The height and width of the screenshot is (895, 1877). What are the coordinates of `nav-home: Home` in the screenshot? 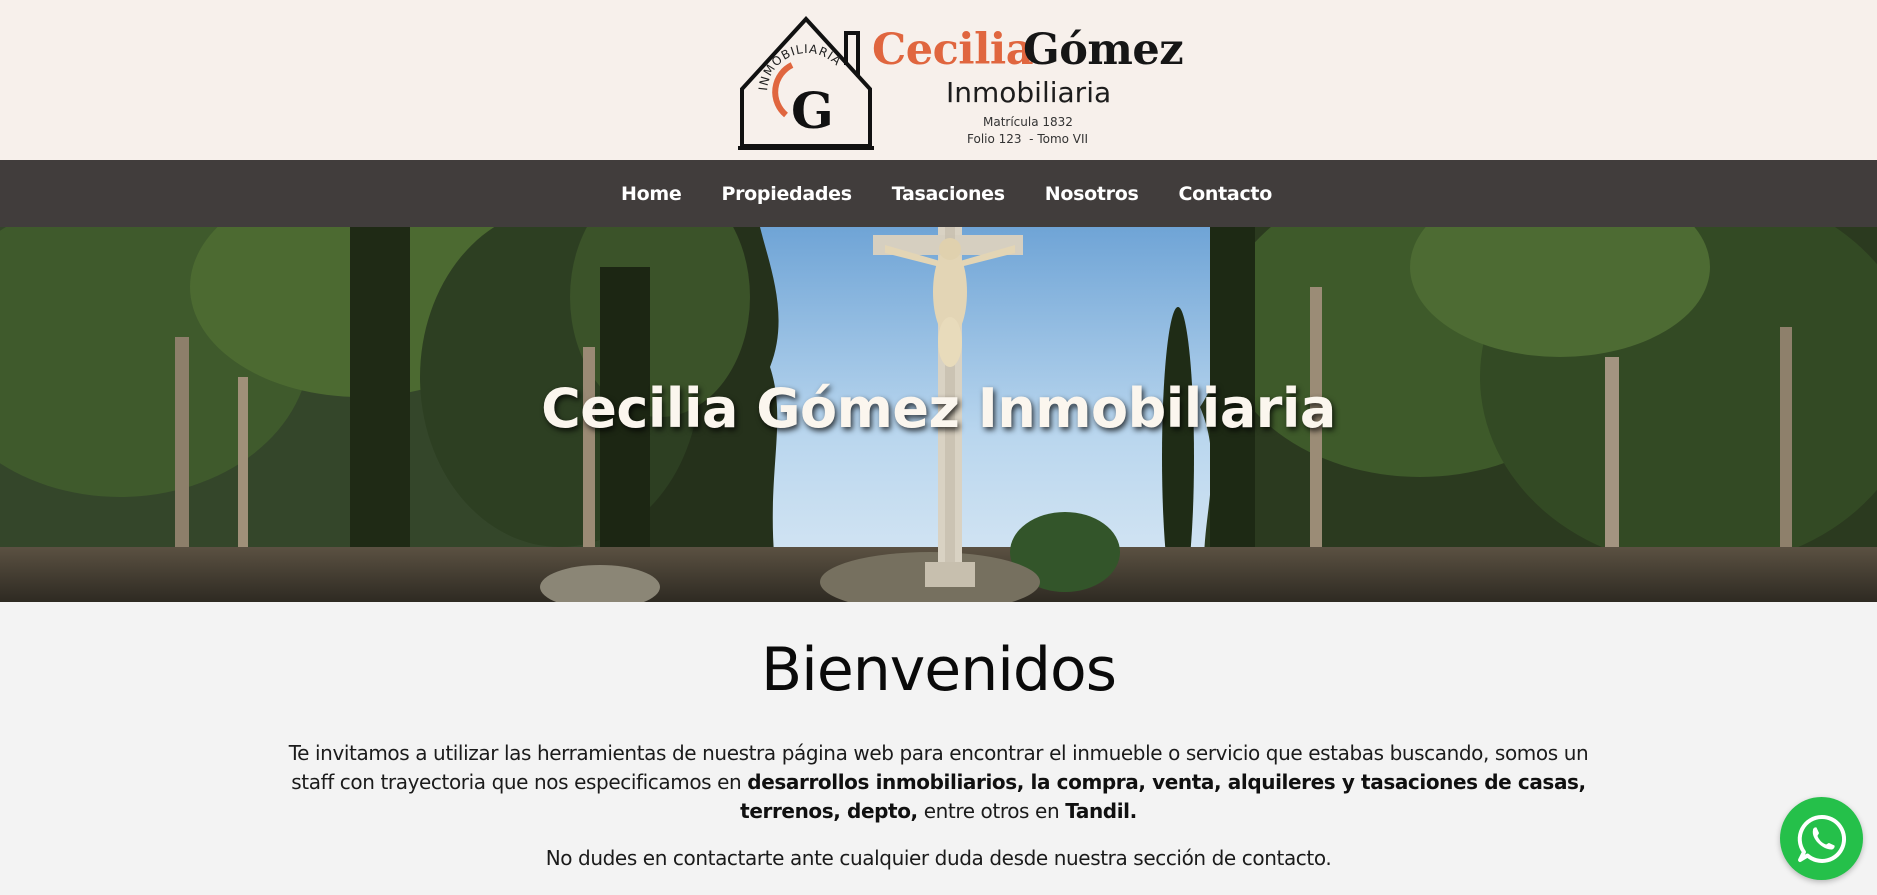 It's located at (651, 194).